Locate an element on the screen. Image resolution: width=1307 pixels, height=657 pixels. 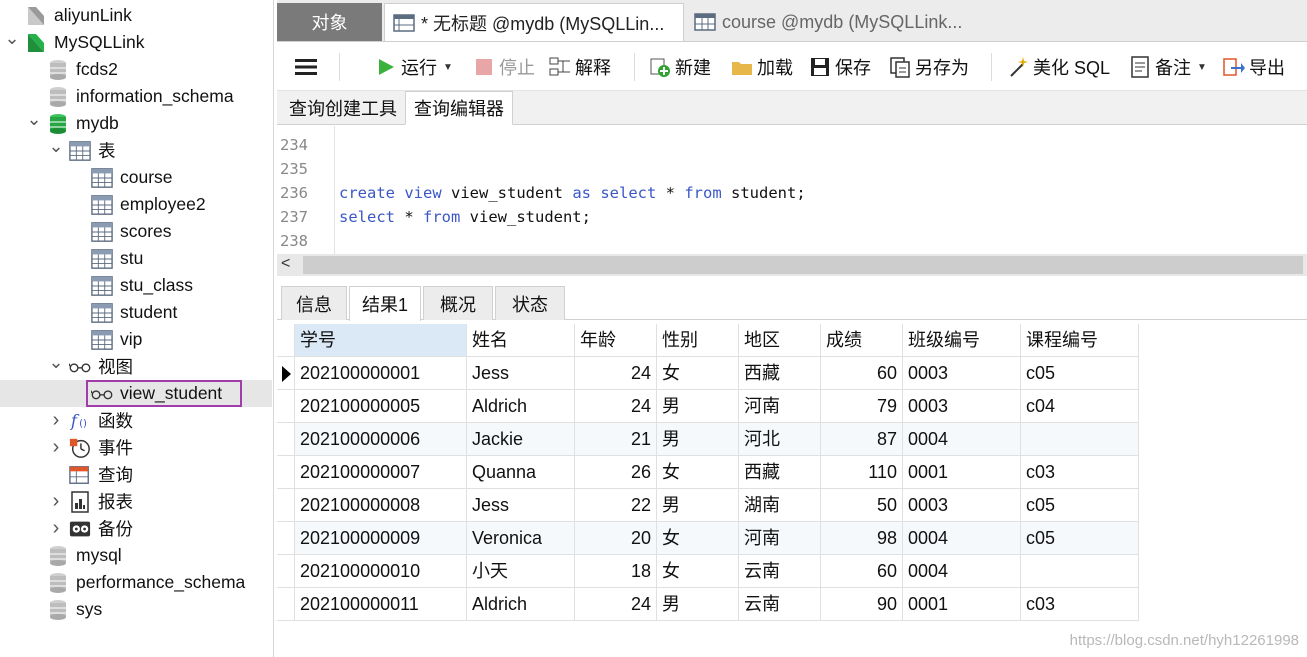
table-cell: 202100000006 is located at coordinates (381, 439).